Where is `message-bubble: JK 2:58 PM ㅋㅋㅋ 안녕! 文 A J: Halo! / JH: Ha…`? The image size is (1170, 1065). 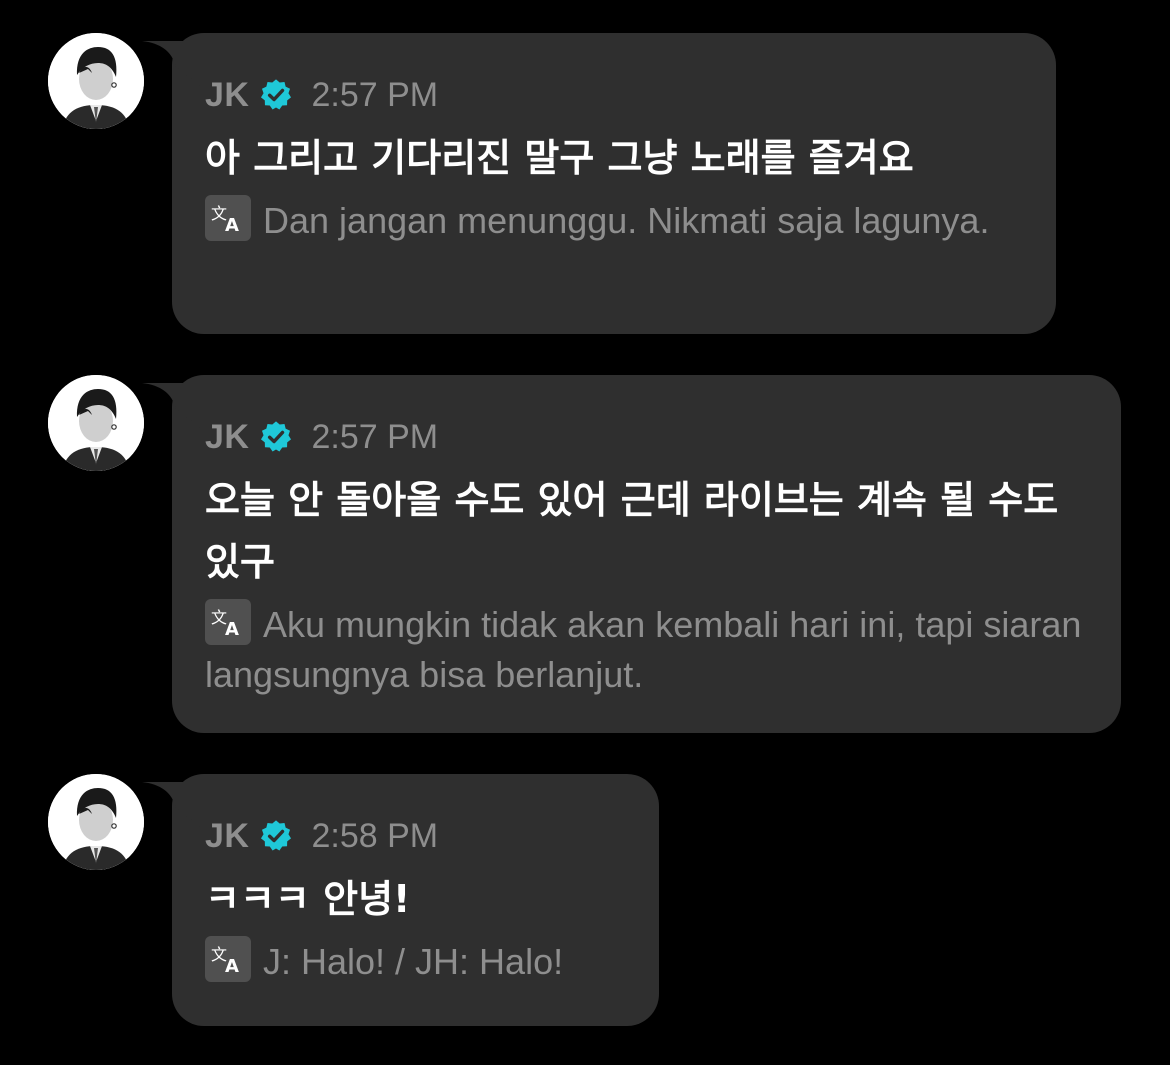
message-bubble: JK 2:58 PM ㅋㅋㅋ 안녕! 文 A J: Halo! / JH: Ha… is located at coordinates (400, 900).